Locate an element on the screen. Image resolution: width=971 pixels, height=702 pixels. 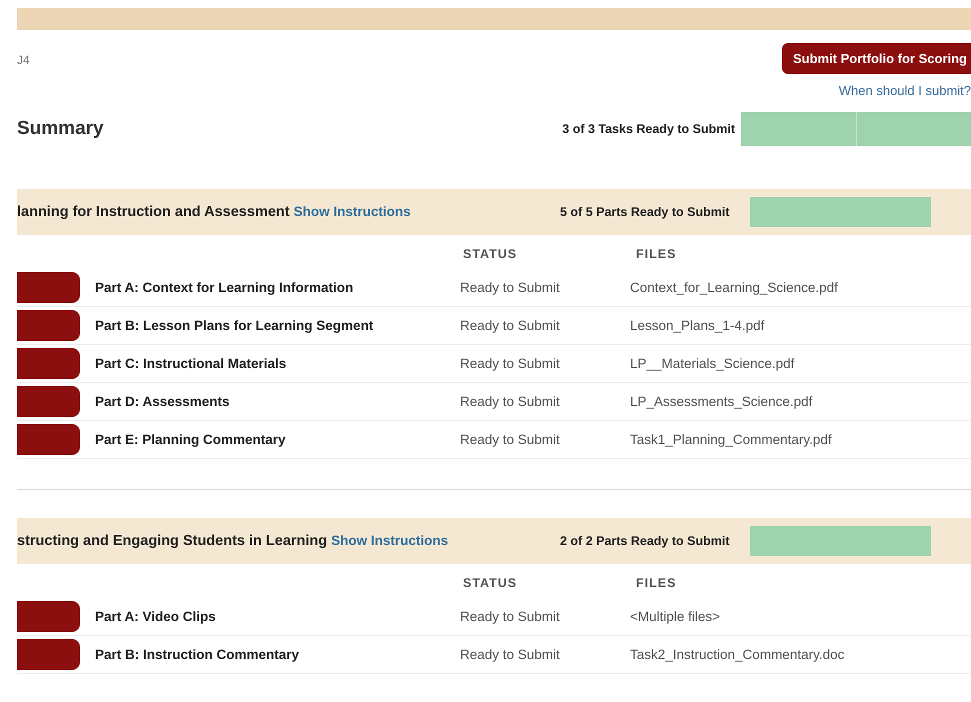
file-name: LP_Assessments_Science.pdf is located at coordinates (722, 401).